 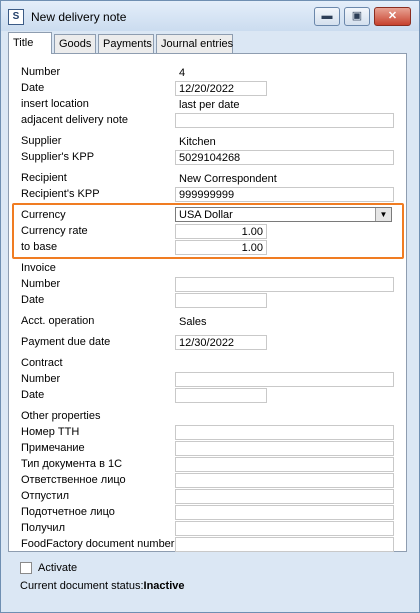 What do you see at coordinates (72, 464) in the screenshot?
I see `doc-type-1c-label: Тип документа в 1С` at bounding box center [72, 464].